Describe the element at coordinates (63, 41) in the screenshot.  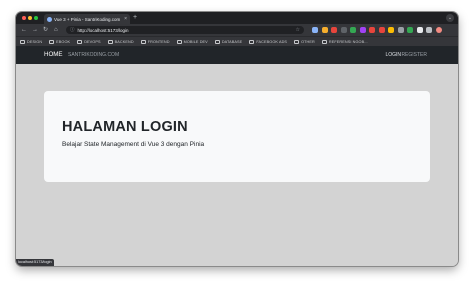
I see `bookmark-label: EBOOK` at that location.